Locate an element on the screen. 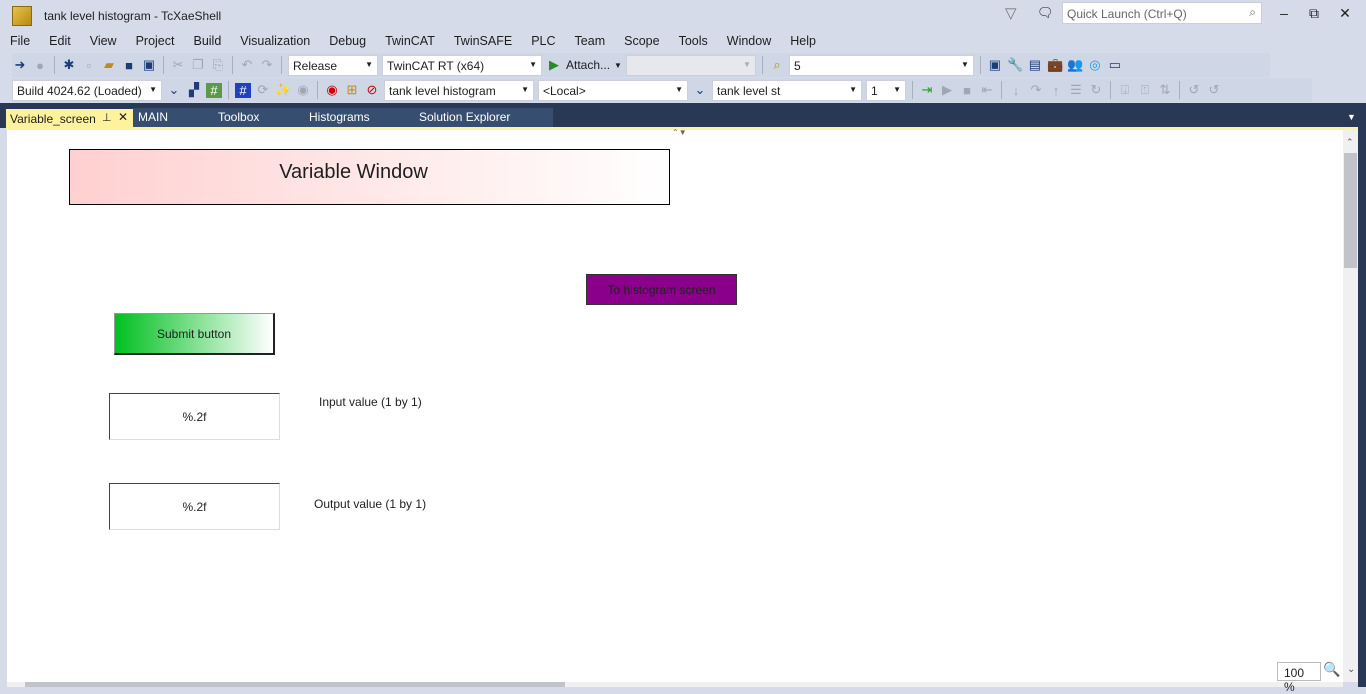 The image size is (1366, 694). project-dropdown: tank level histogram ▼ is located at coordinates (459, 90).